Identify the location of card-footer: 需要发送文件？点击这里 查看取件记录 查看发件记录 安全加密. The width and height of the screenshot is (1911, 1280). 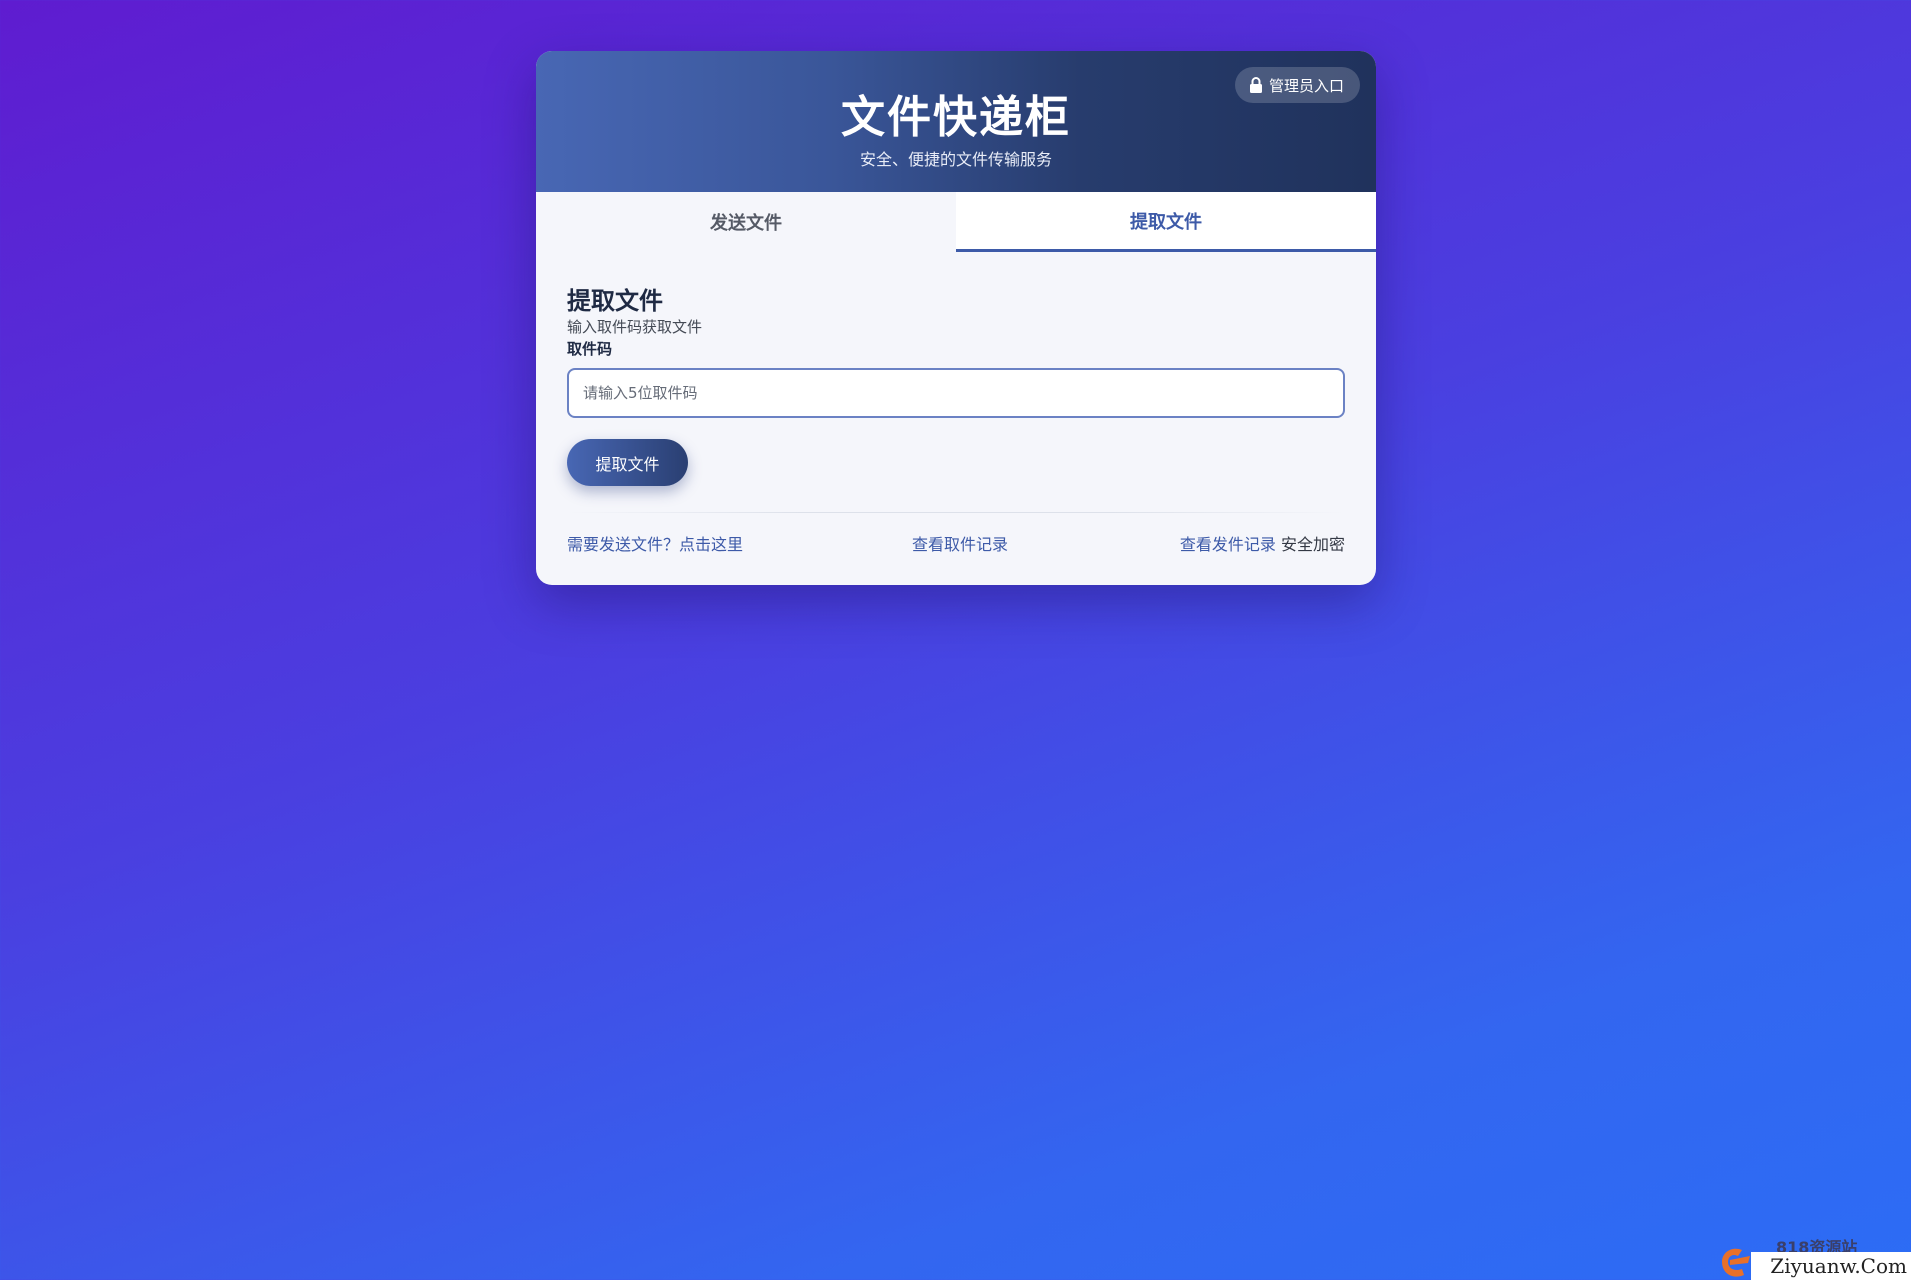
(956, 541).